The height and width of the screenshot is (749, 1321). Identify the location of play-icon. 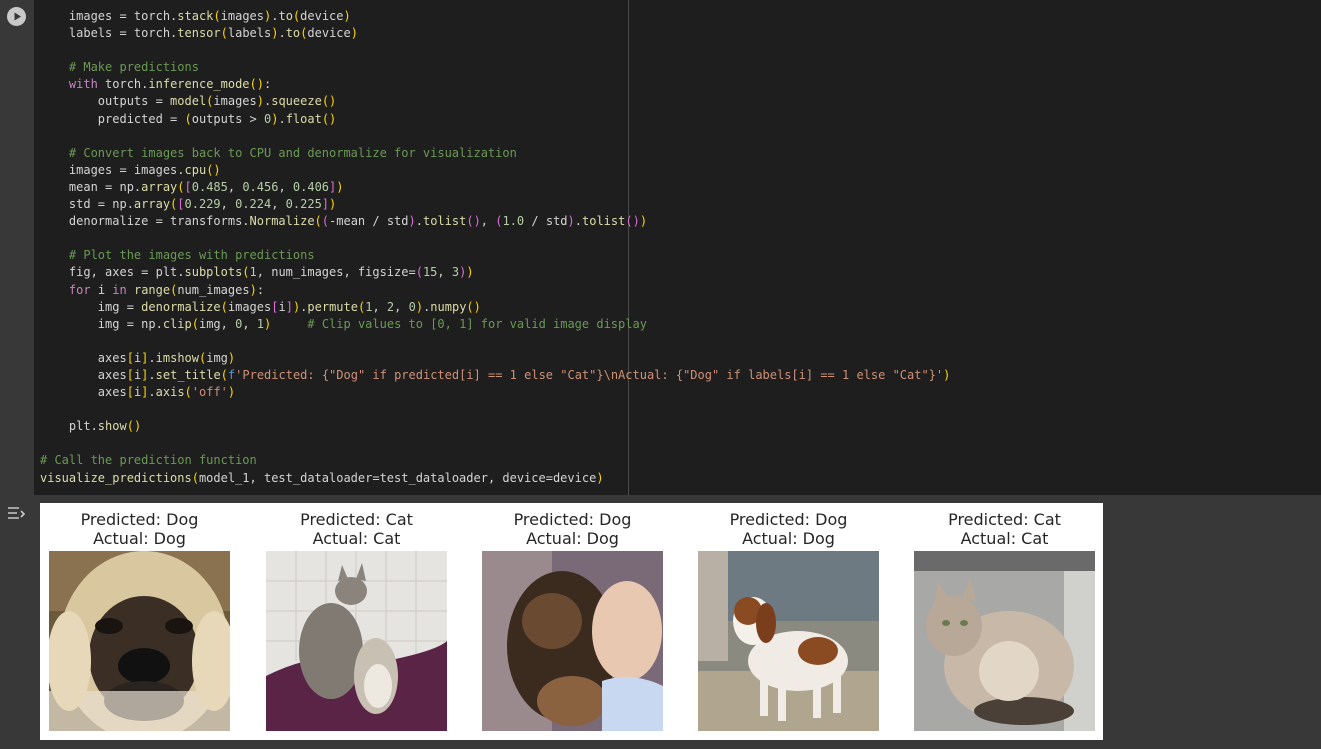
(17, 16).